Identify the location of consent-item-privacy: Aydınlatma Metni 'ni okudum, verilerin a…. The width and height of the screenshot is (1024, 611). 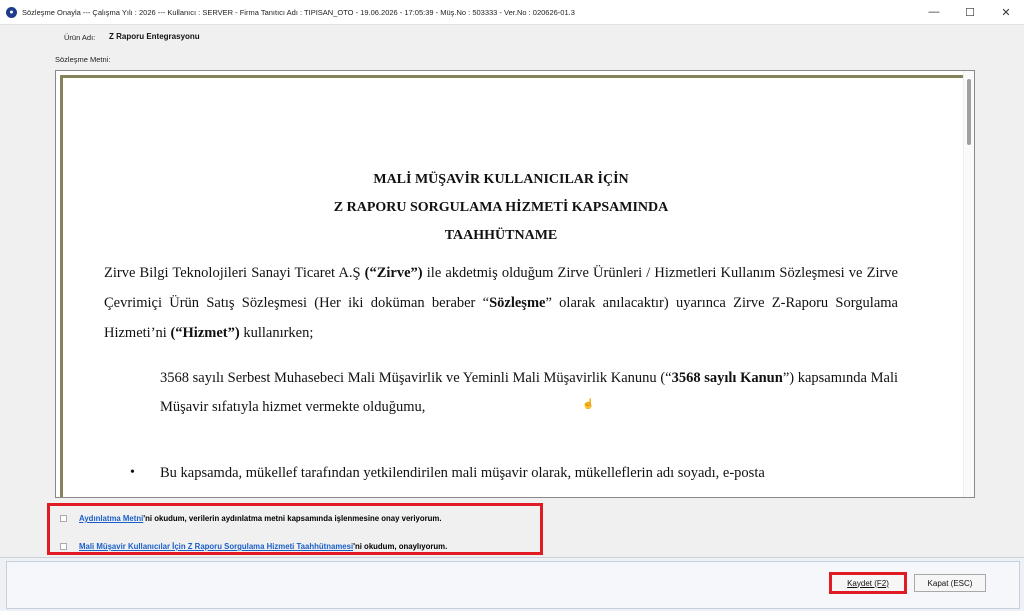
(251, 518).